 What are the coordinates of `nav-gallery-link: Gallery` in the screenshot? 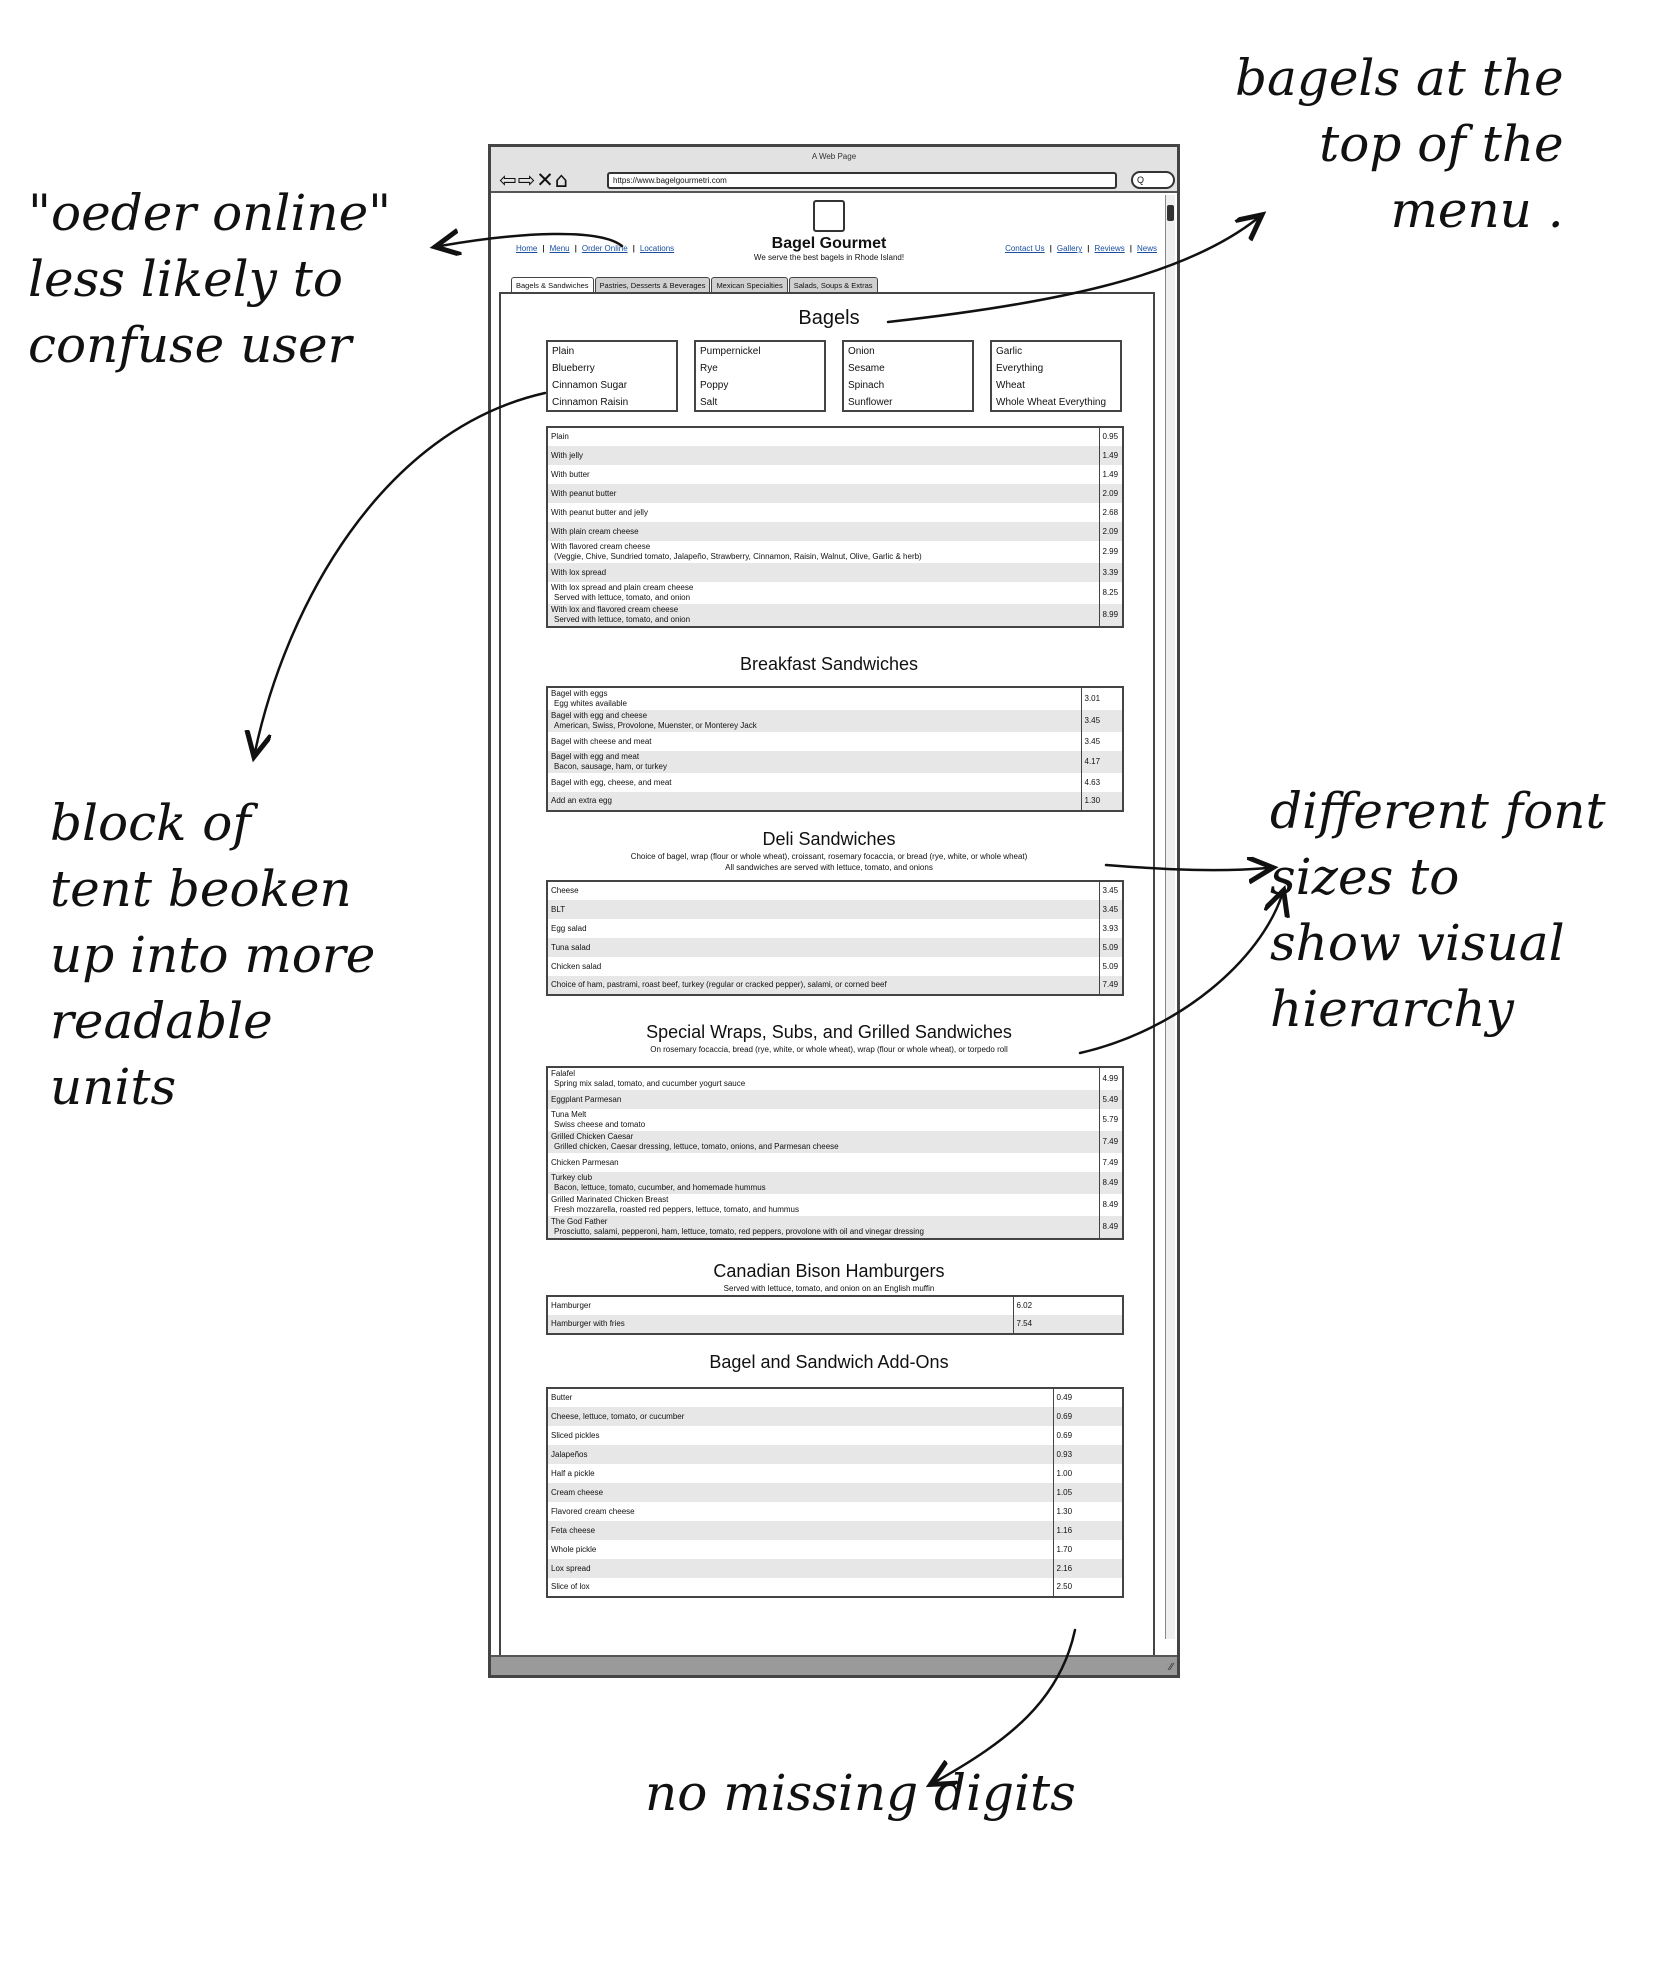 It's located at (1069, 248).